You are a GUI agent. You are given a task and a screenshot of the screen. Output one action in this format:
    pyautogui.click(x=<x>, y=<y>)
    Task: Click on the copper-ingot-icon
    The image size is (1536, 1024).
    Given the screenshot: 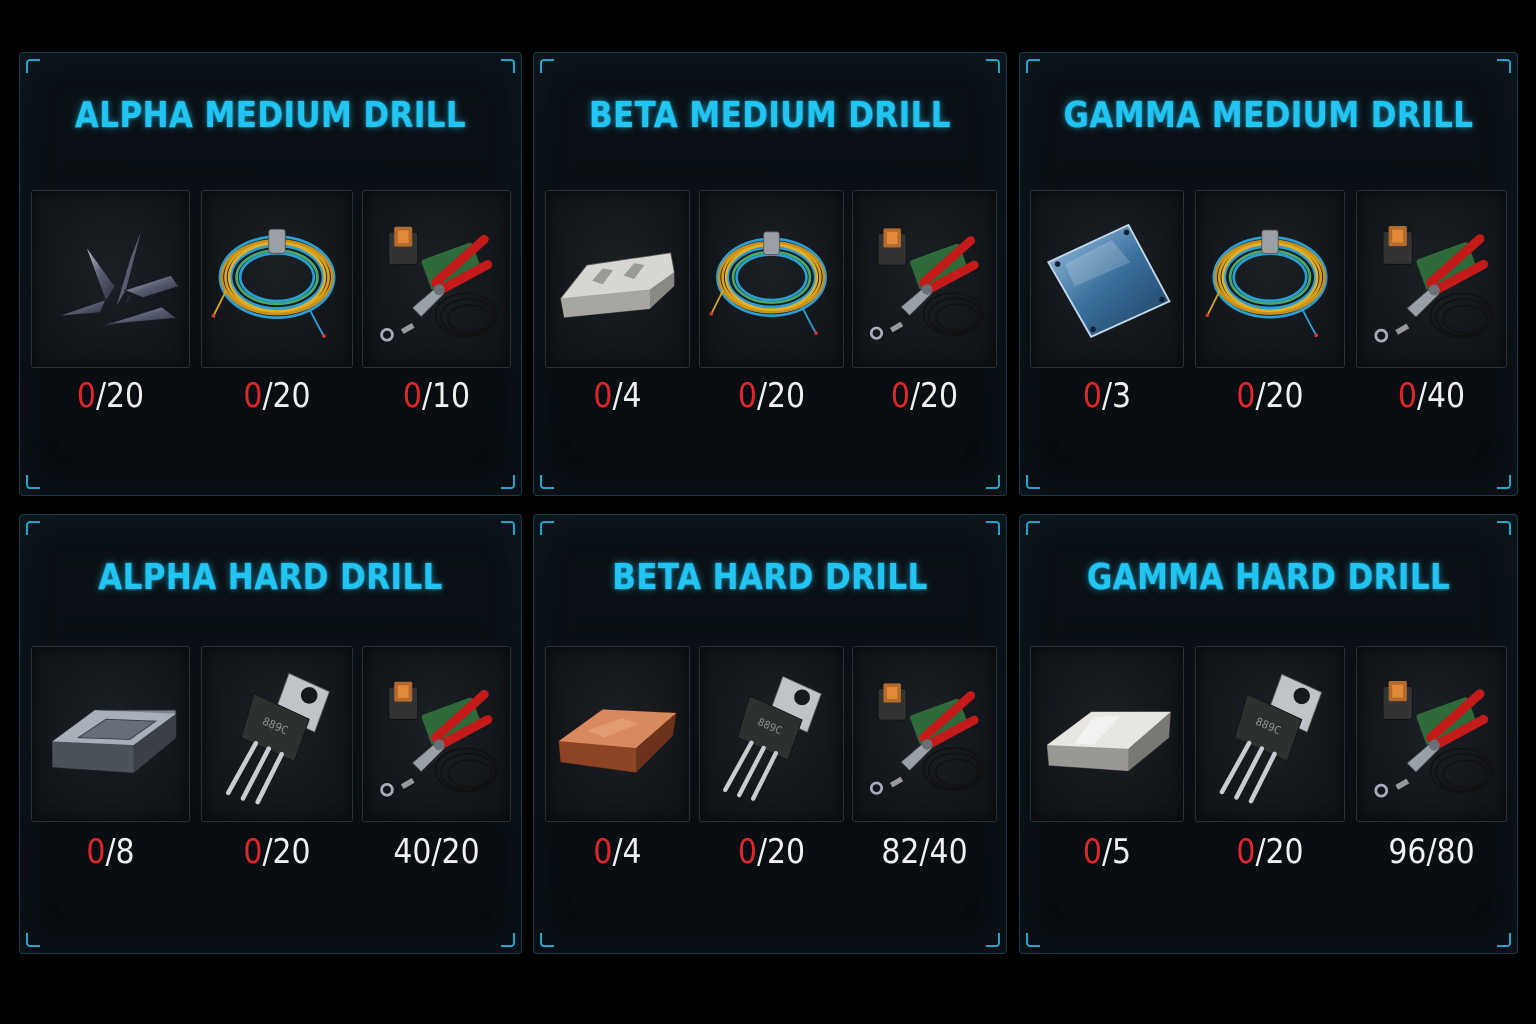 What is the action you would take?
    pyautogui.click(x=617, y=734)
    